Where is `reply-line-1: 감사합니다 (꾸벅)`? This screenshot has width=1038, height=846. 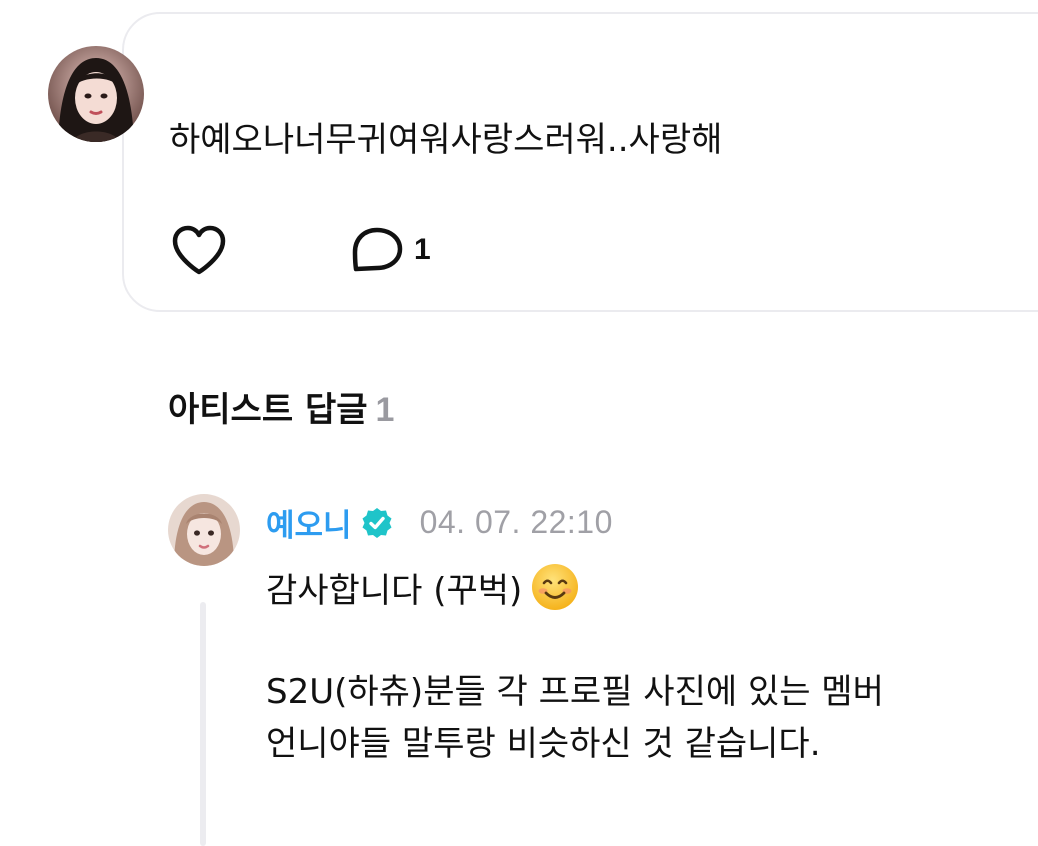
reply-line-1: 감사합니다 (꾸벅) is located at coordinates (575, 588).